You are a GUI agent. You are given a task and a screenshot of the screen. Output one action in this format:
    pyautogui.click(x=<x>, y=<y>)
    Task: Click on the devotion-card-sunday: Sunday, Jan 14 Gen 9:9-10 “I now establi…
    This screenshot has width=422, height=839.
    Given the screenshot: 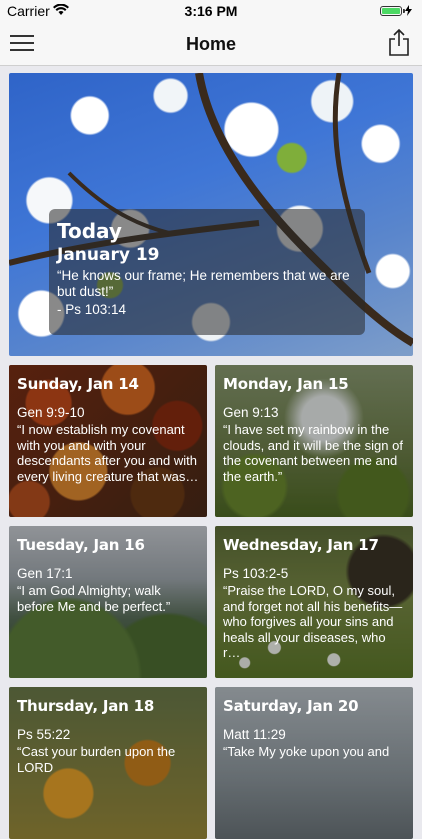 What is the action you would take?
    pyautogui.click(x=108, y=441)
    